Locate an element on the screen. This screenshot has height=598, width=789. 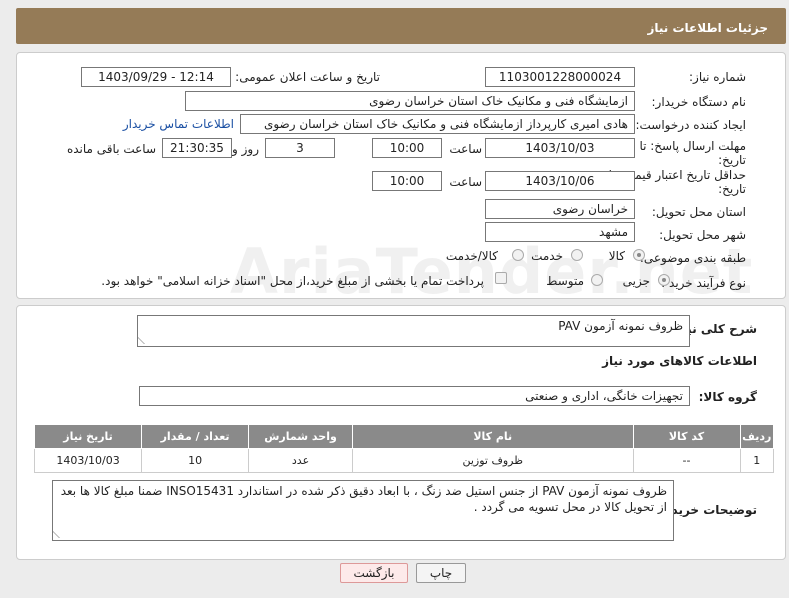
deadline-date-field: 1403/10/03 is located at coordinates (560, 148).